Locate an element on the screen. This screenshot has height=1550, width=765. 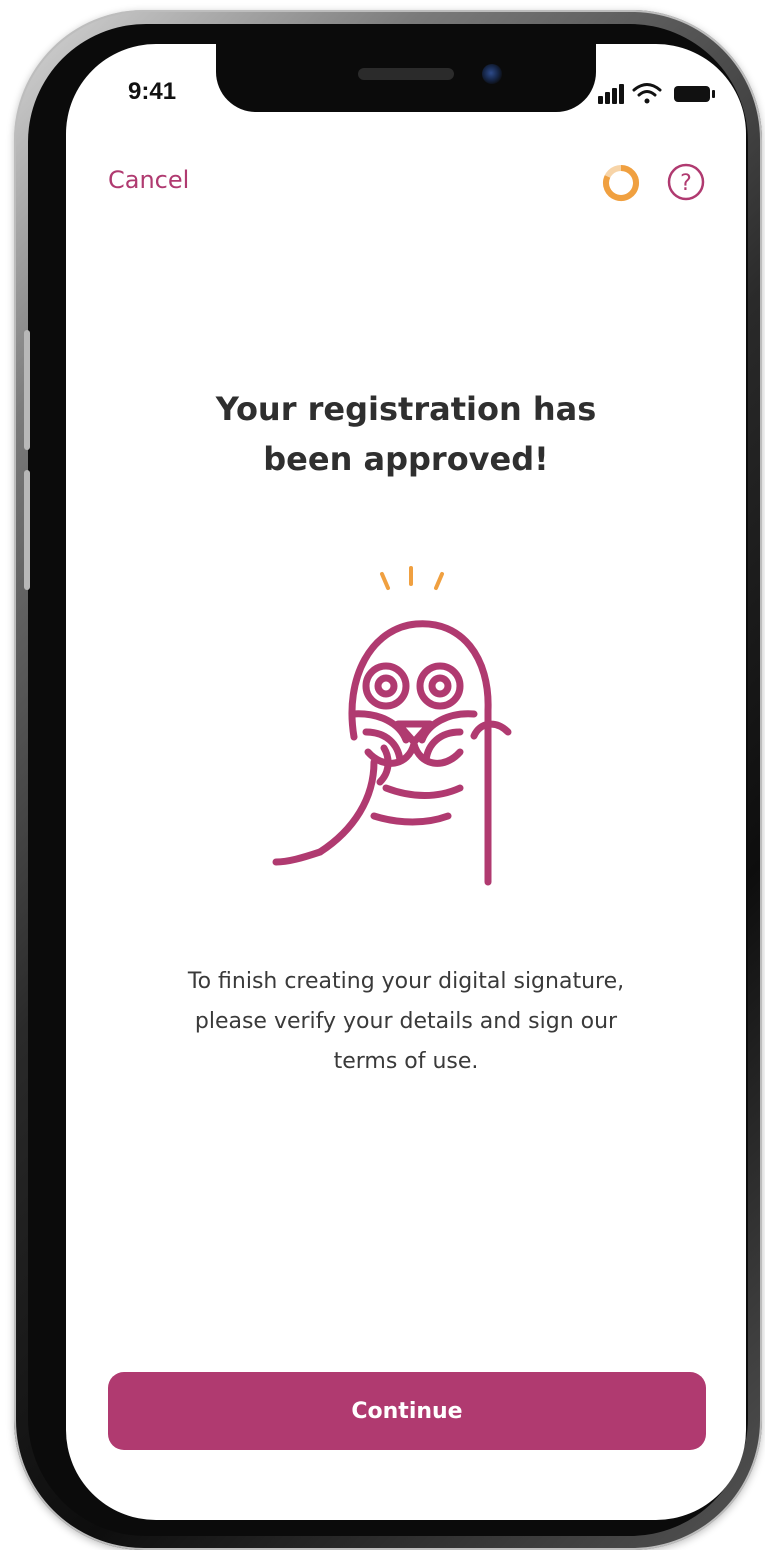
status-icons is located at coordinates (656, 93).